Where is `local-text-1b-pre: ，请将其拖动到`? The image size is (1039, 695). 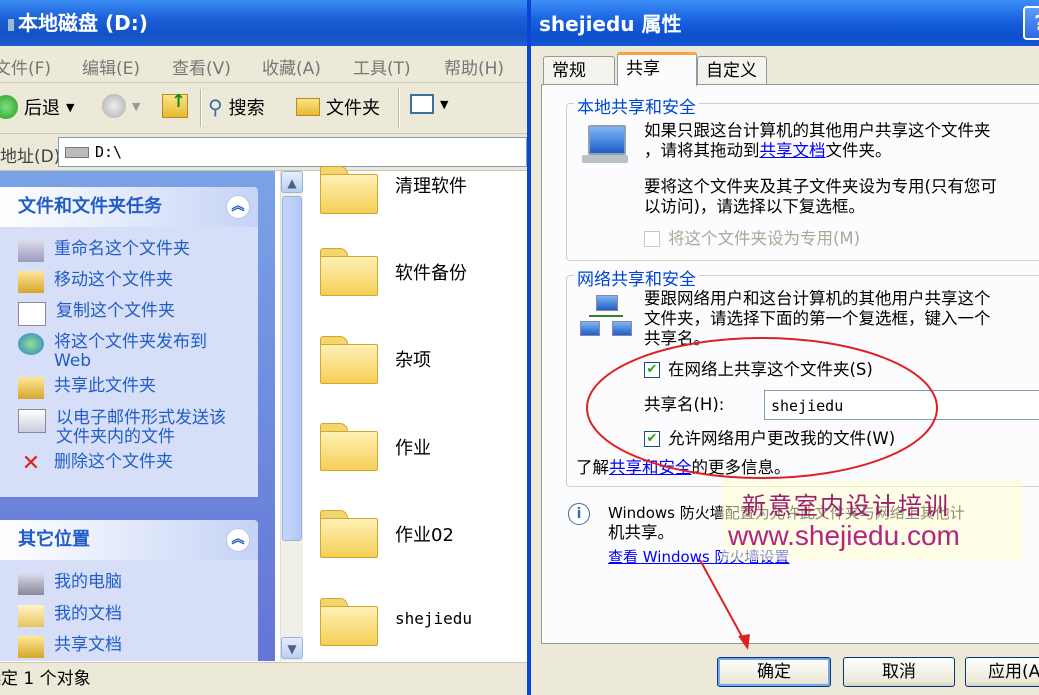 local-text-1b-pre: ，请将其拖动到 is located at coordinates (702, 150).